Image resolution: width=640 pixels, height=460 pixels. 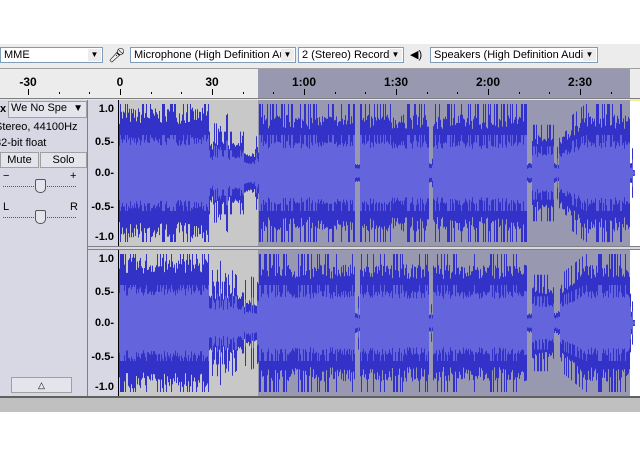 What do you see at coordinates (509, 55) in the screenshot?
I see `output-device-value: Speakers (High Definition Audi` at bounding box center [509, 55].